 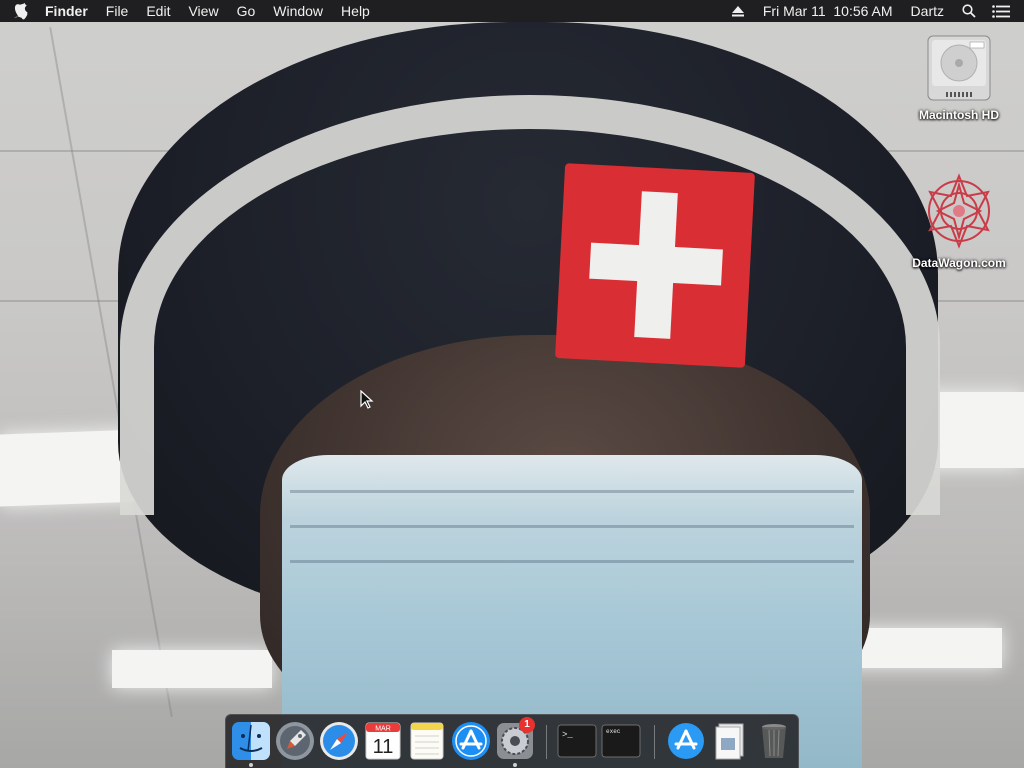 I want to click on ceiling-light, so click(x=192, y=669).